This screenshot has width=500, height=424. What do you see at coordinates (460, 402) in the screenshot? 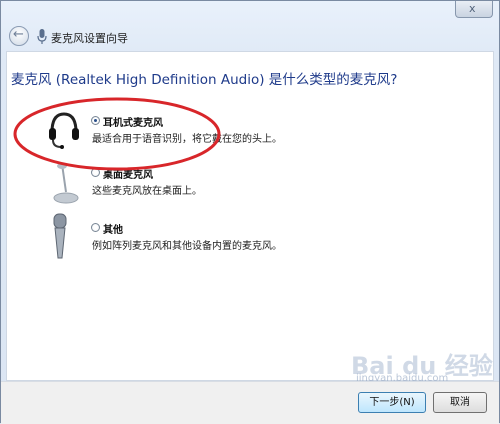
I see `cancel-button: 取消` at bounding box center [460, 402].